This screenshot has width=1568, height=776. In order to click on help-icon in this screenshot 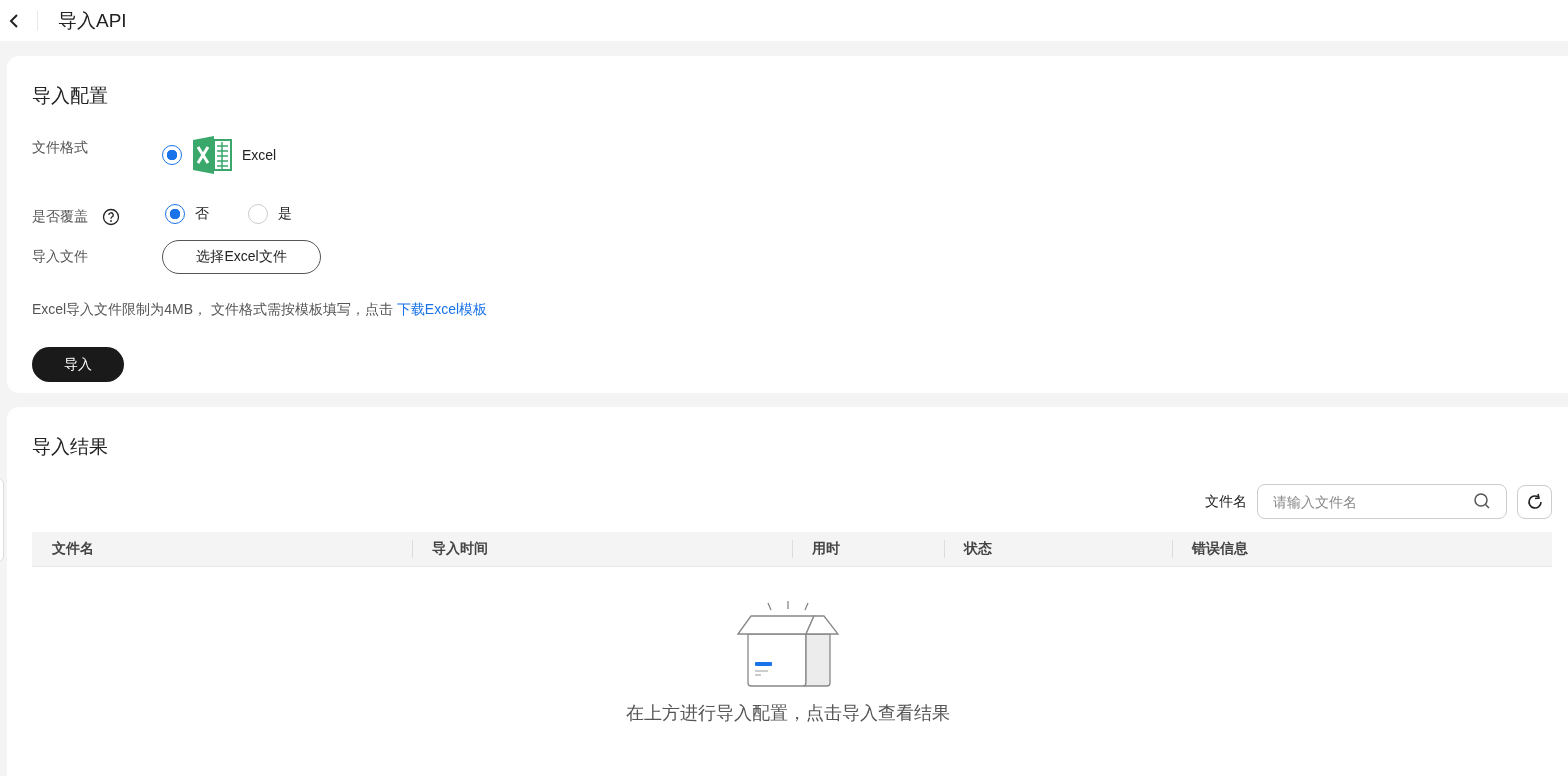, I will do `click(111, 217)`.